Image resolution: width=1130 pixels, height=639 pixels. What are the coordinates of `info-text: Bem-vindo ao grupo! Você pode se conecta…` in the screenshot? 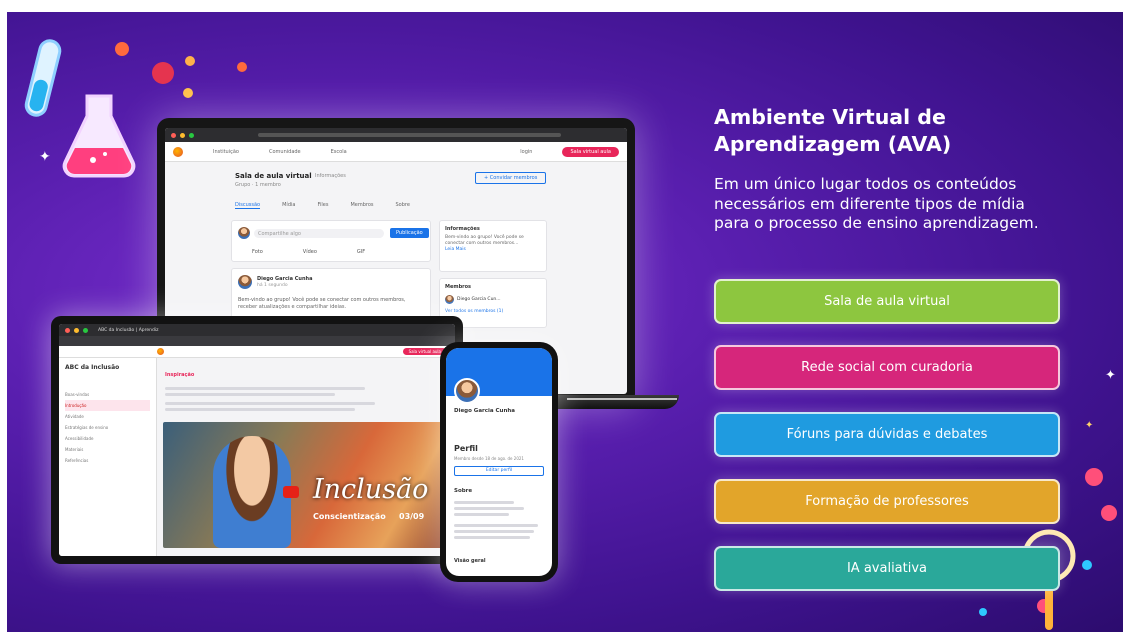 It's located at (484, 240).